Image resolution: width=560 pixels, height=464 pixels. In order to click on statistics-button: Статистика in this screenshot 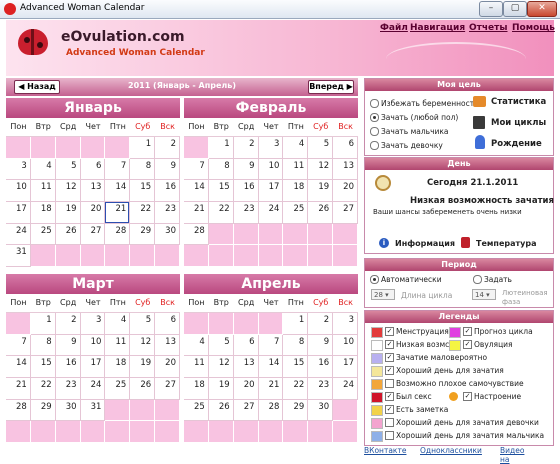, I will do `click(518, 102)`.